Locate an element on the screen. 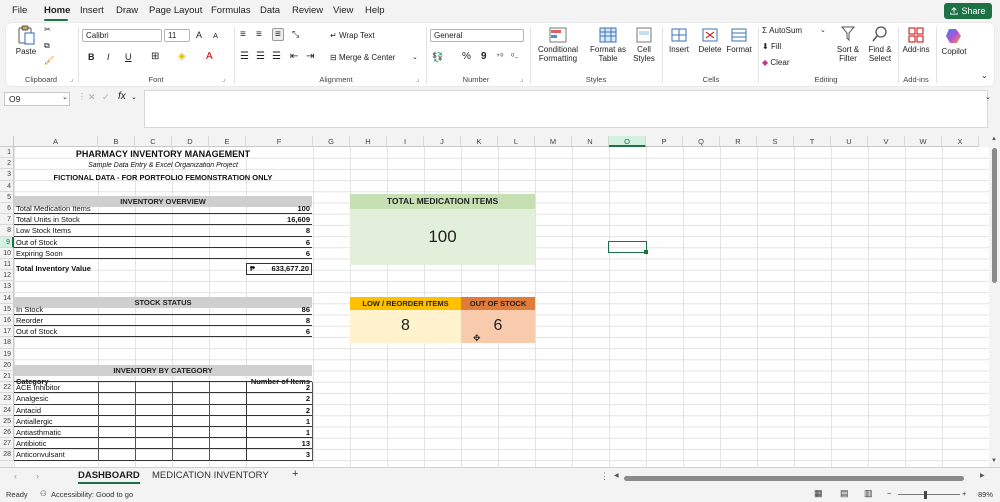 This screenshot has height=502, width=1000. cut-icon: ✂ is located at coordinates (47, 29).